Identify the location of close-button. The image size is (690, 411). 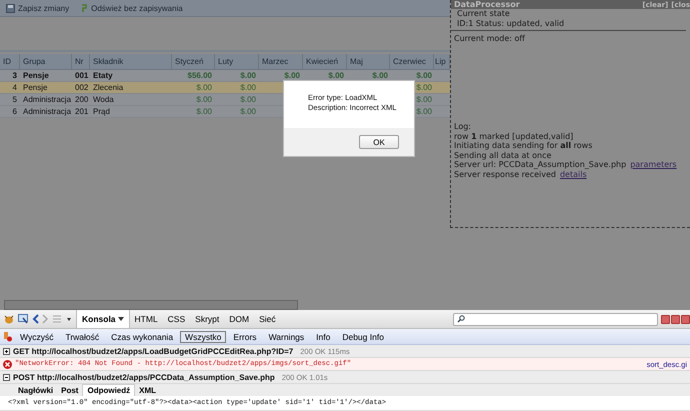
(685, 319).